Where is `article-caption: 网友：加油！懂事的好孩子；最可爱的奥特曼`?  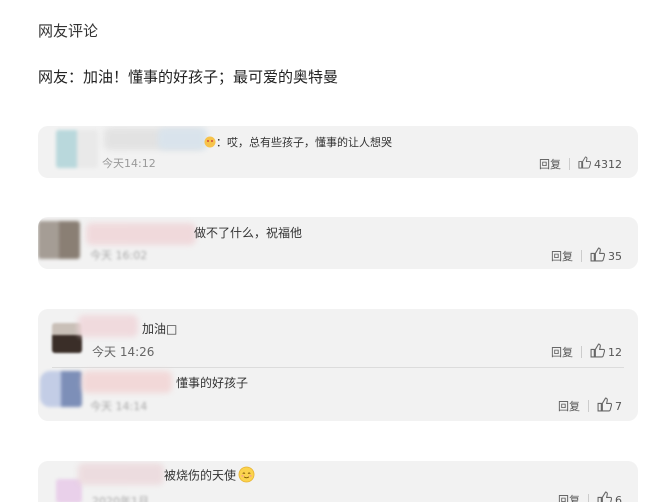 article-caption: 网友：加油！懂事的好孩子；最可爱的奥特曼 is located at coordinates (188, 77).